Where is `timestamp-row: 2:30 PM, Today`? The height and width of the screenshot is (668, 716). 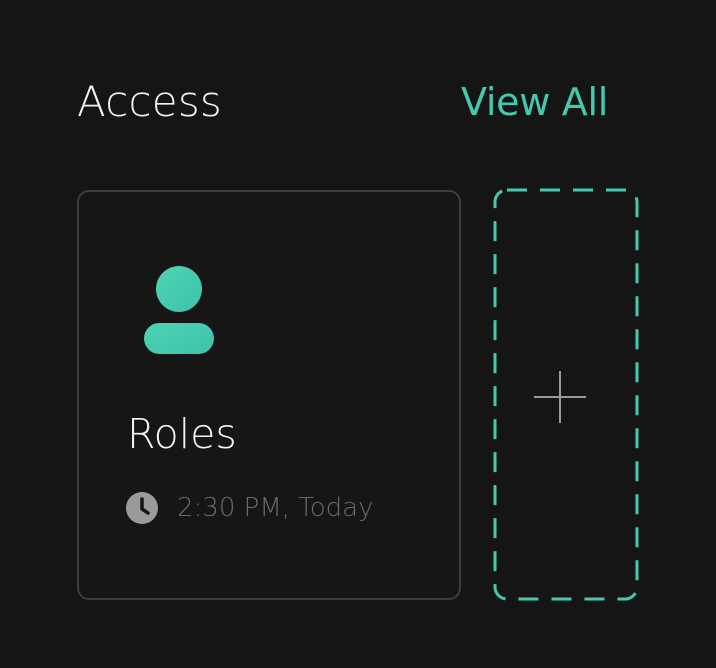 timestamp-row: 2:30 PM, Today is located at coordinates (249, 508).